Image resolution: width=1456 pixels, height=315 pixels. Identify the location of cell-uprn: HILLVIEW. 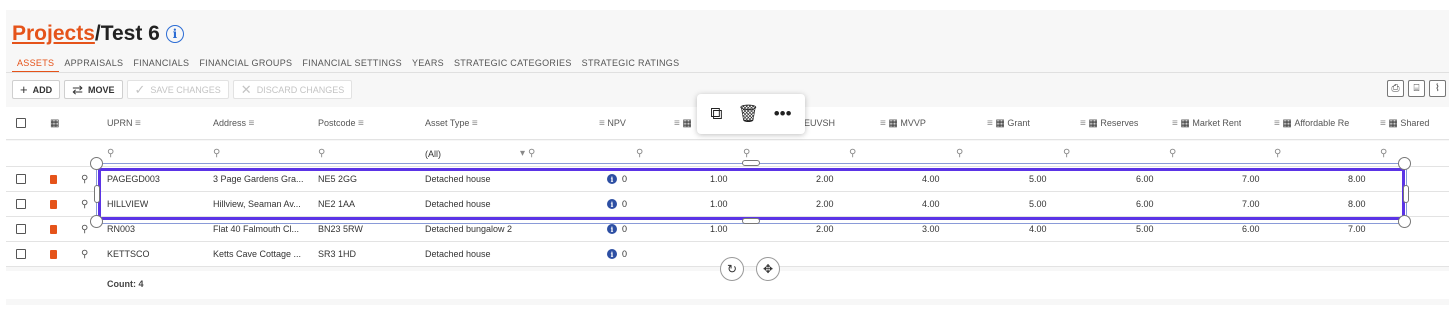
(127, 204).